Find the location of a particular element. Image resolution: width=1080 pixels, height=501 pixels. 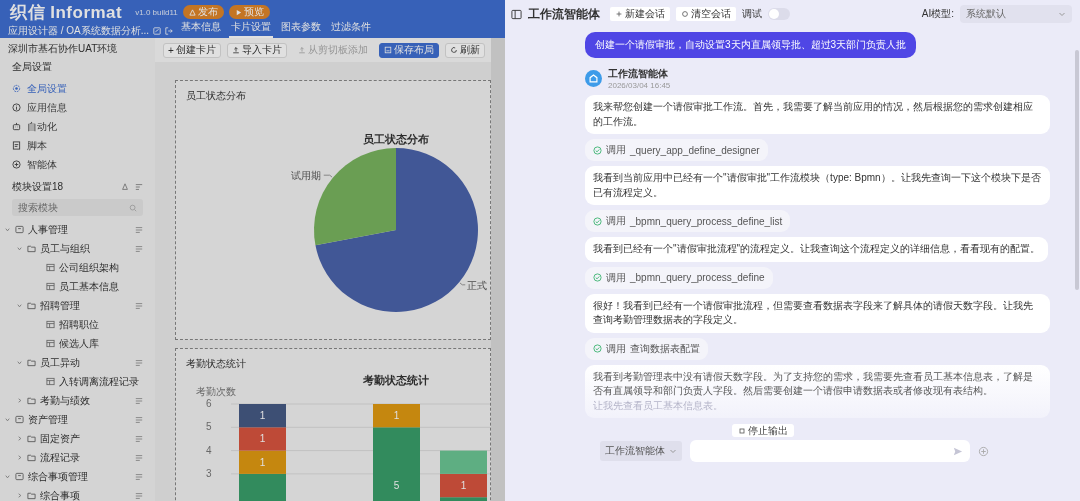

tool-call: 调用 _bpmn_query_process_define_list is located at coordinates (688, 221).